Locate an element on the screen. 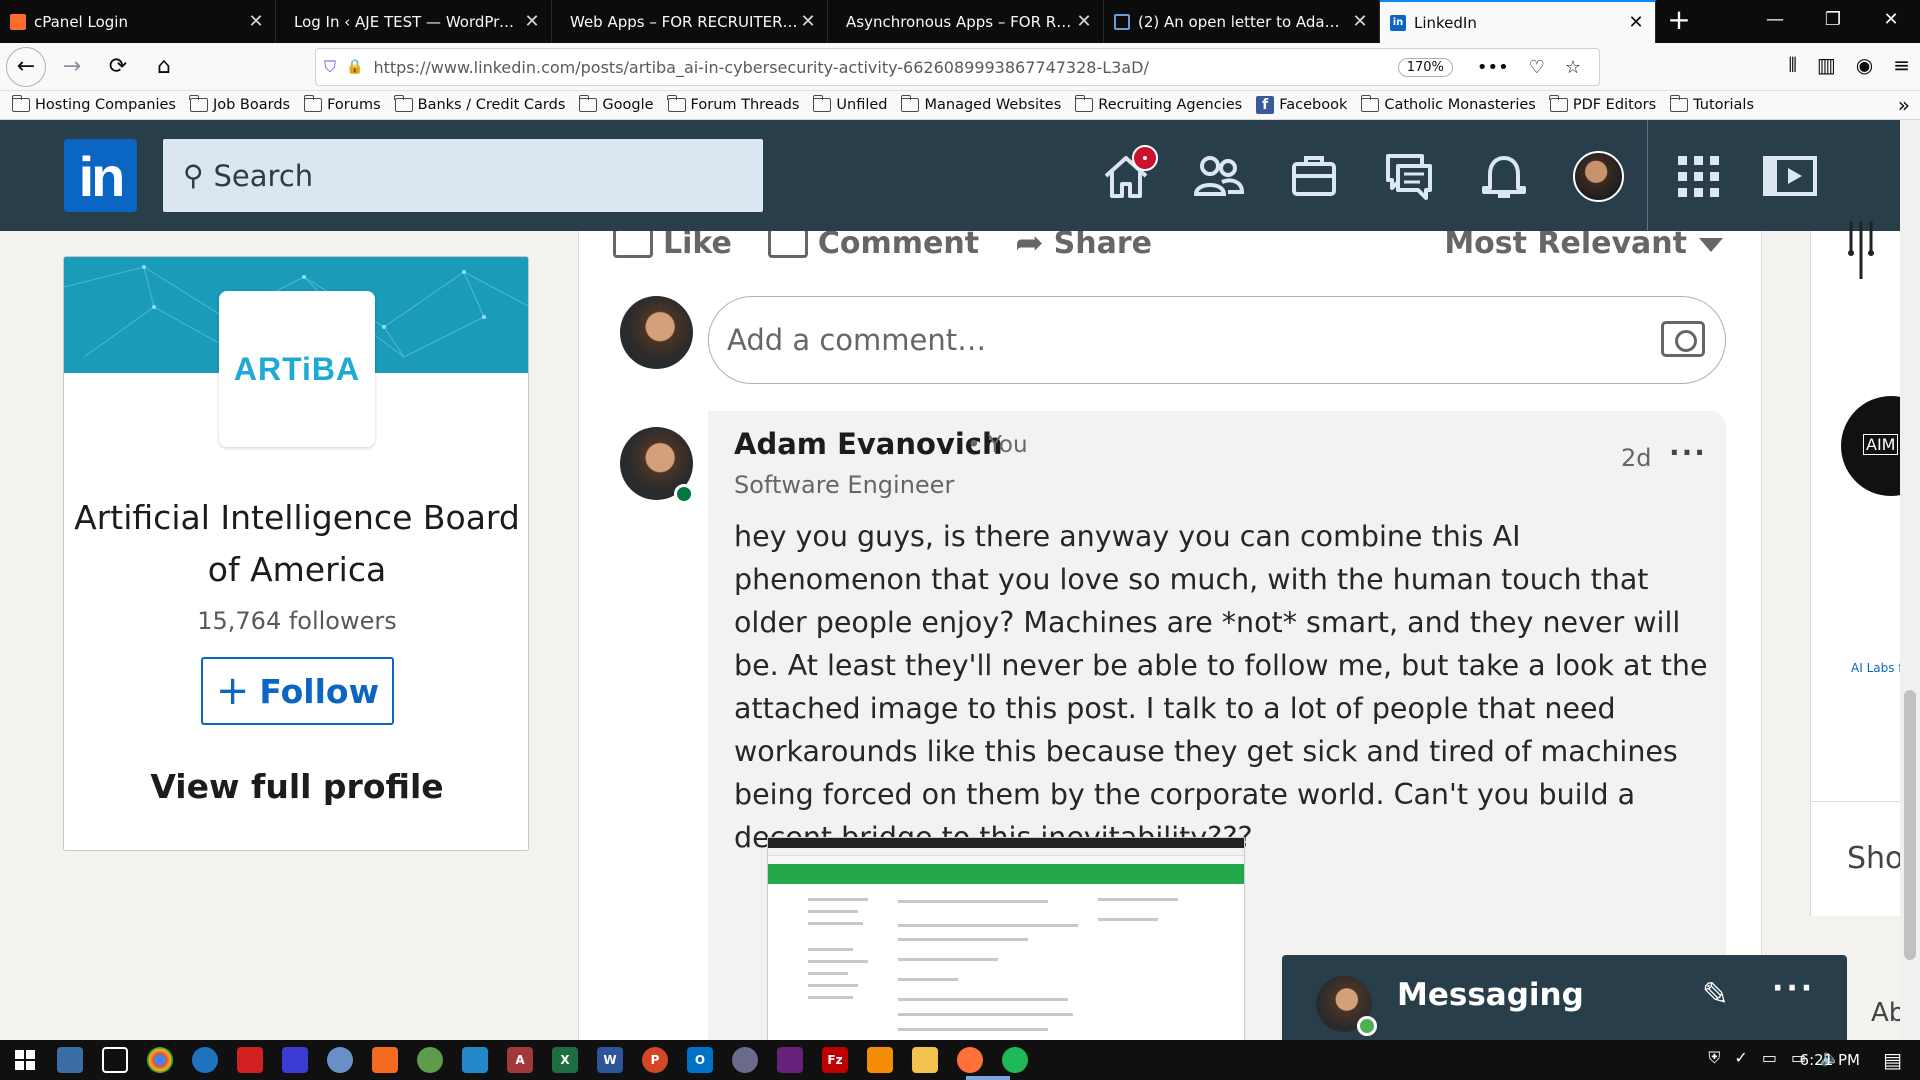 This screenshot has width=1920, height=1080. comment-attachment-image is located at coordinates (1006, 939).